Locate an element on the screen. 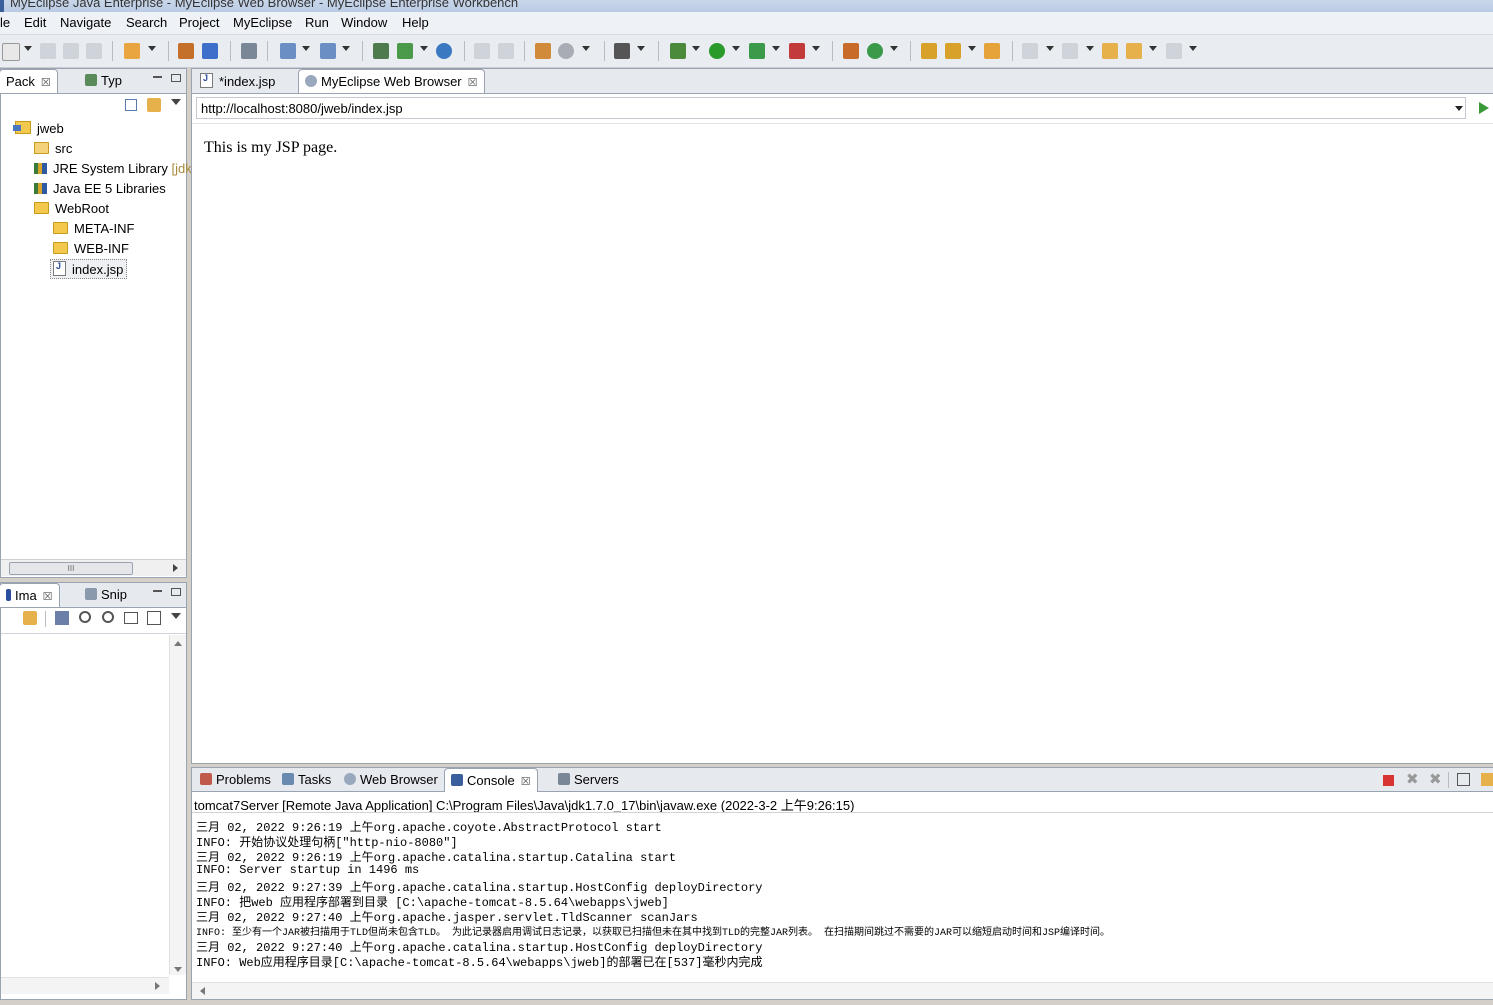  edit-icon is located at coordinates (482, 51).